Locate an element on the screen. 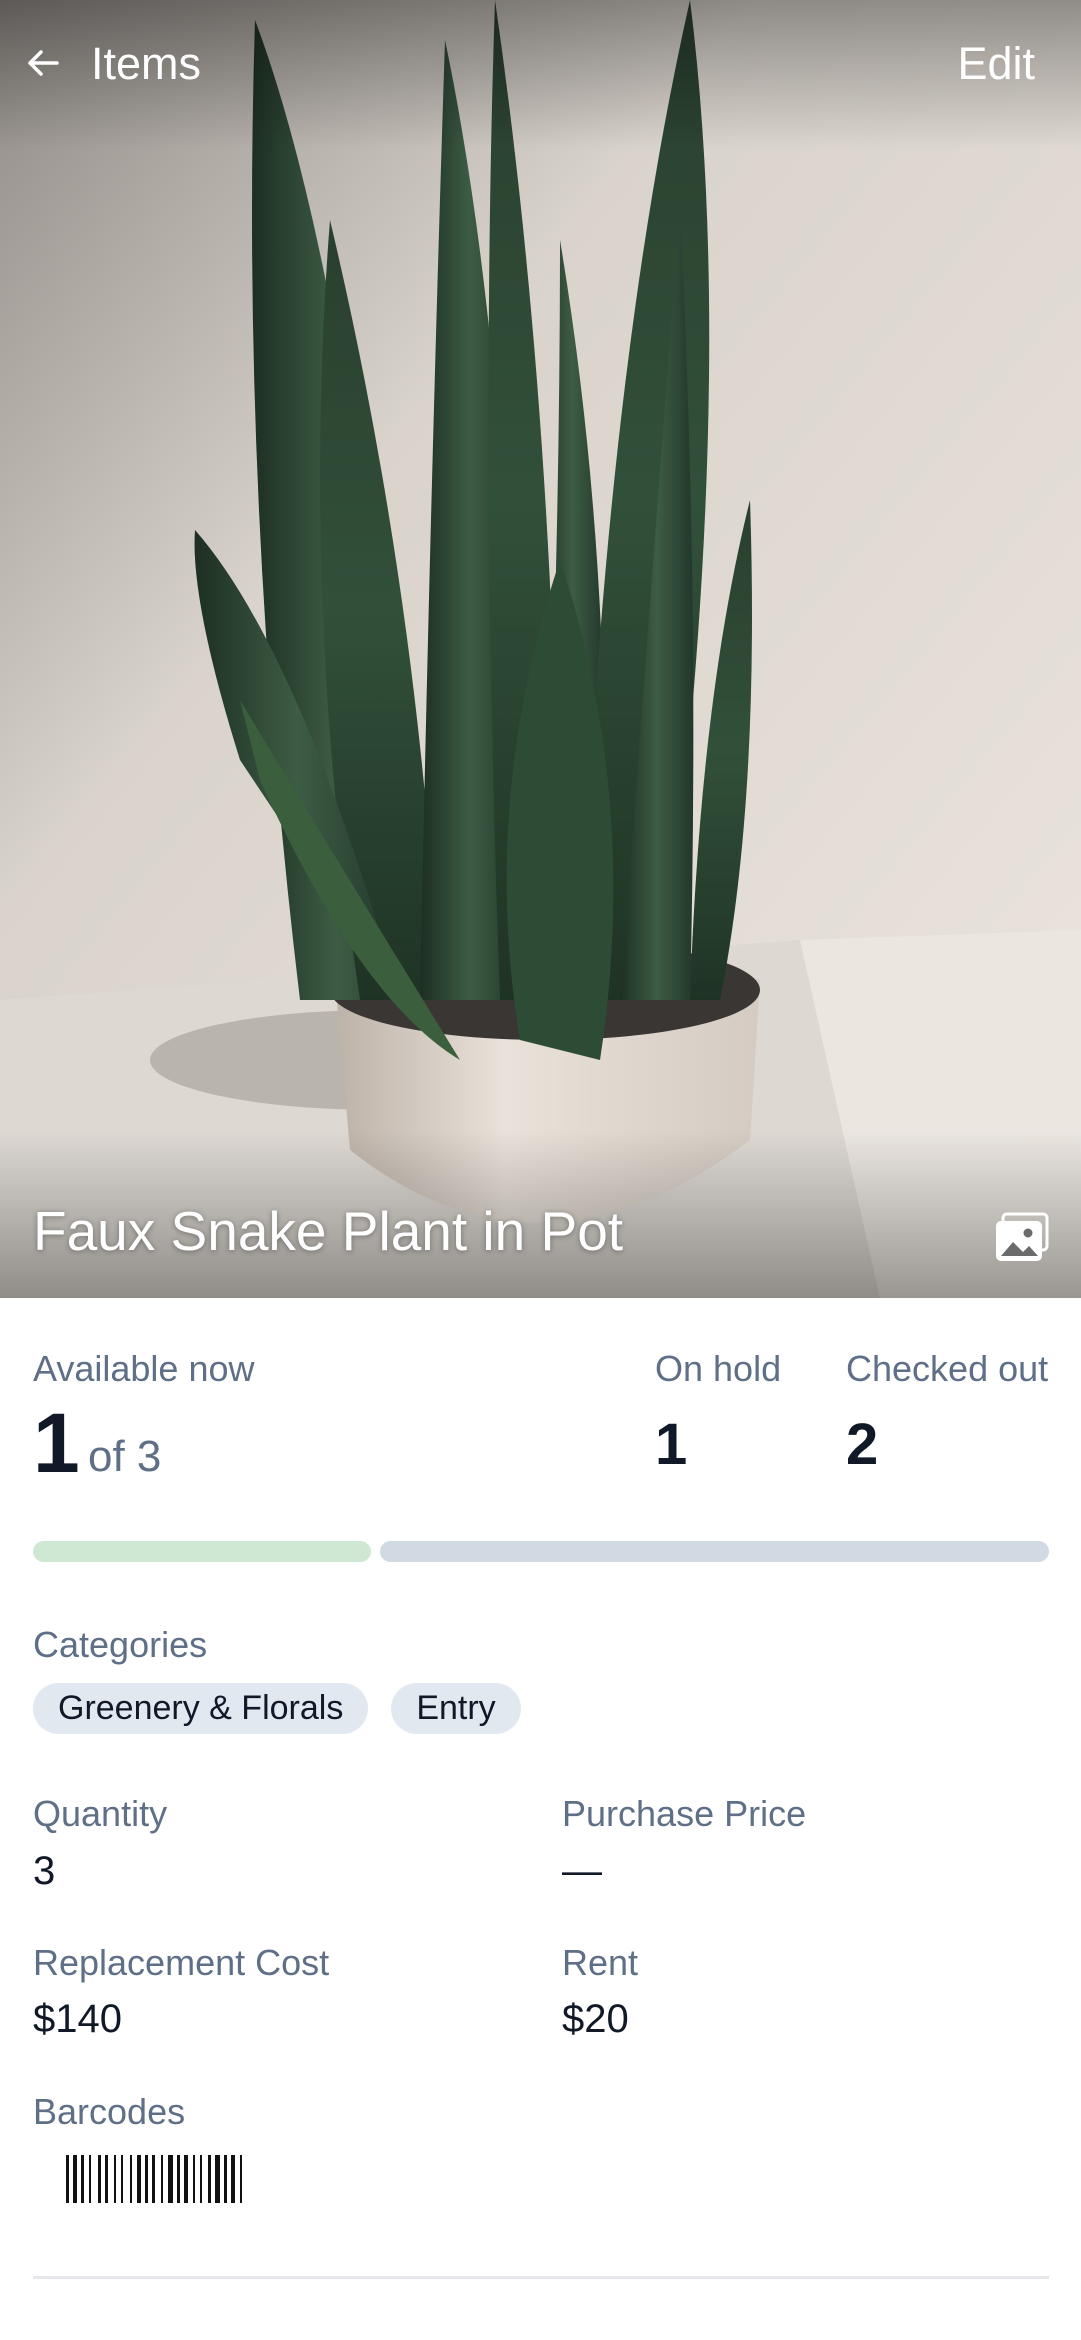 The height and width of the screenshot is (2340, 1081). unavailable-segment is located at coordinates (714, 1551).